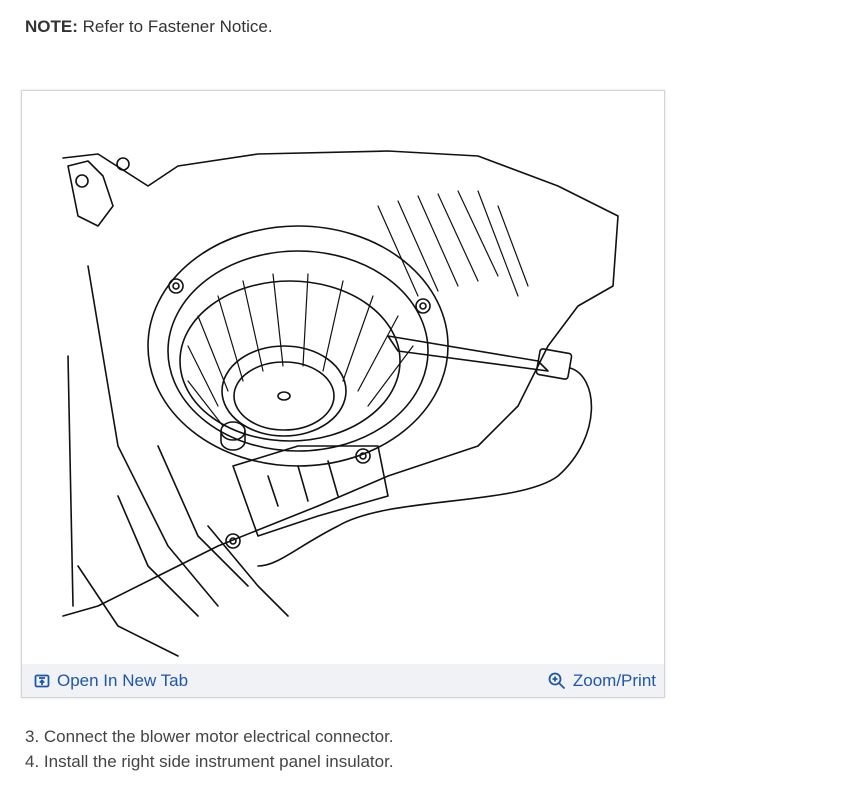 The height and width of the screenshot is (800, 860). I want to click on open-new-tab-label: Open In New Tab, so click(123, 680).